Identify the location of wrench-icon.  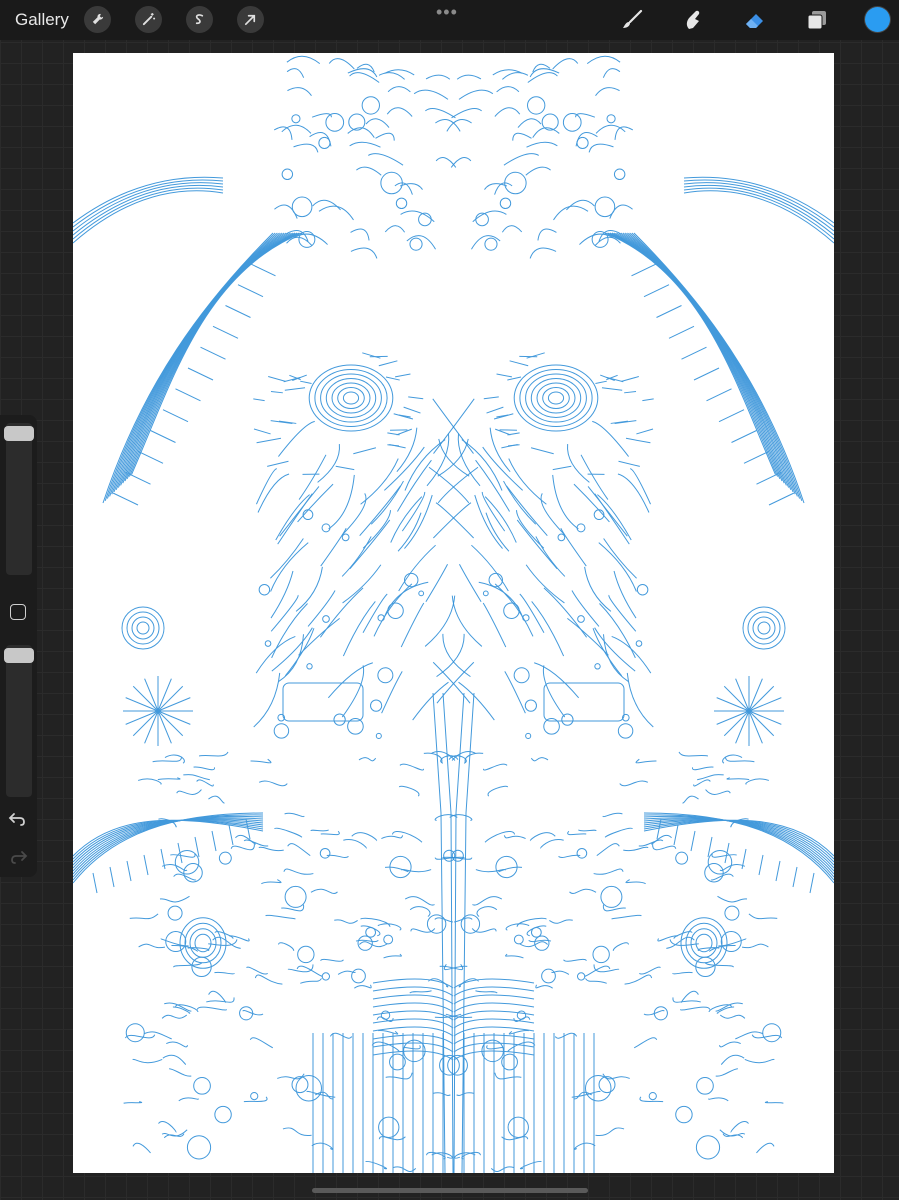
(98, 19).